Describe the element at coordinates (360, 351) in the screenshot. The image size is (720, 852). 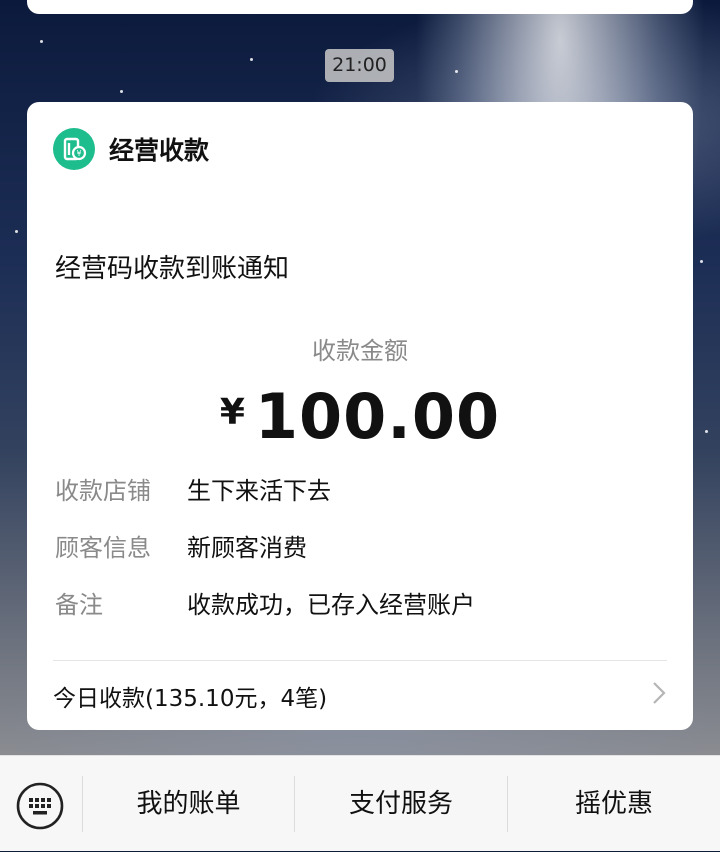
I see `amount-label: 收款金额` at that location.